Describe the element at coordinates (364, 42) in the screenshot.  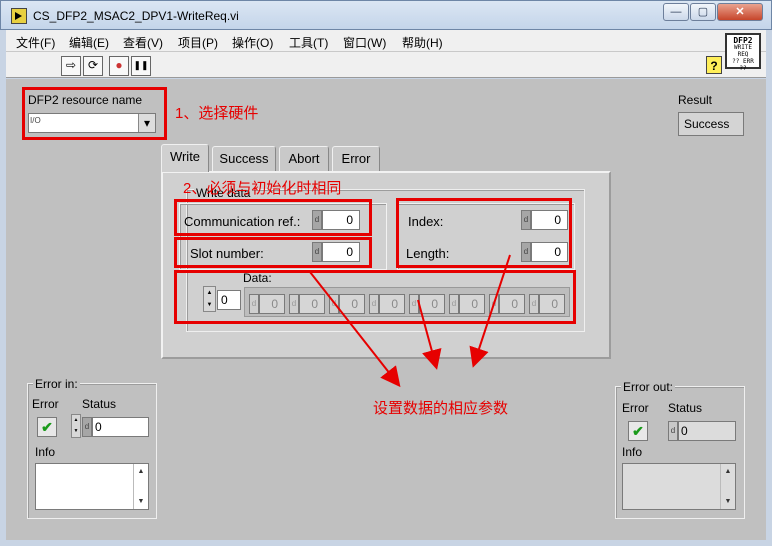
I see `menu-window: 窗口(W)` at that location.